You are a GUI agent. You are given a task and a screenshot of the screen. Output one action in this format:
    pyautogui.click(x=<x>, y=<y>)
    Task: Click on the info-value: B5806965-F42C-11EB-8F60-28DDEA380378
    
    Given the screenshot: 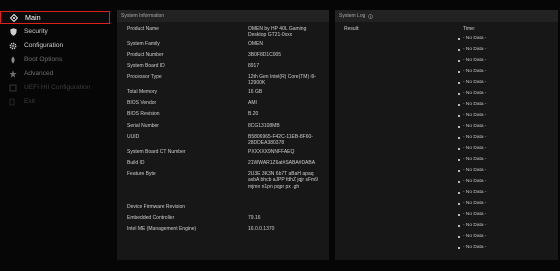 What is the action you would take?
    pyautogui.click(x=280, y=140)
    